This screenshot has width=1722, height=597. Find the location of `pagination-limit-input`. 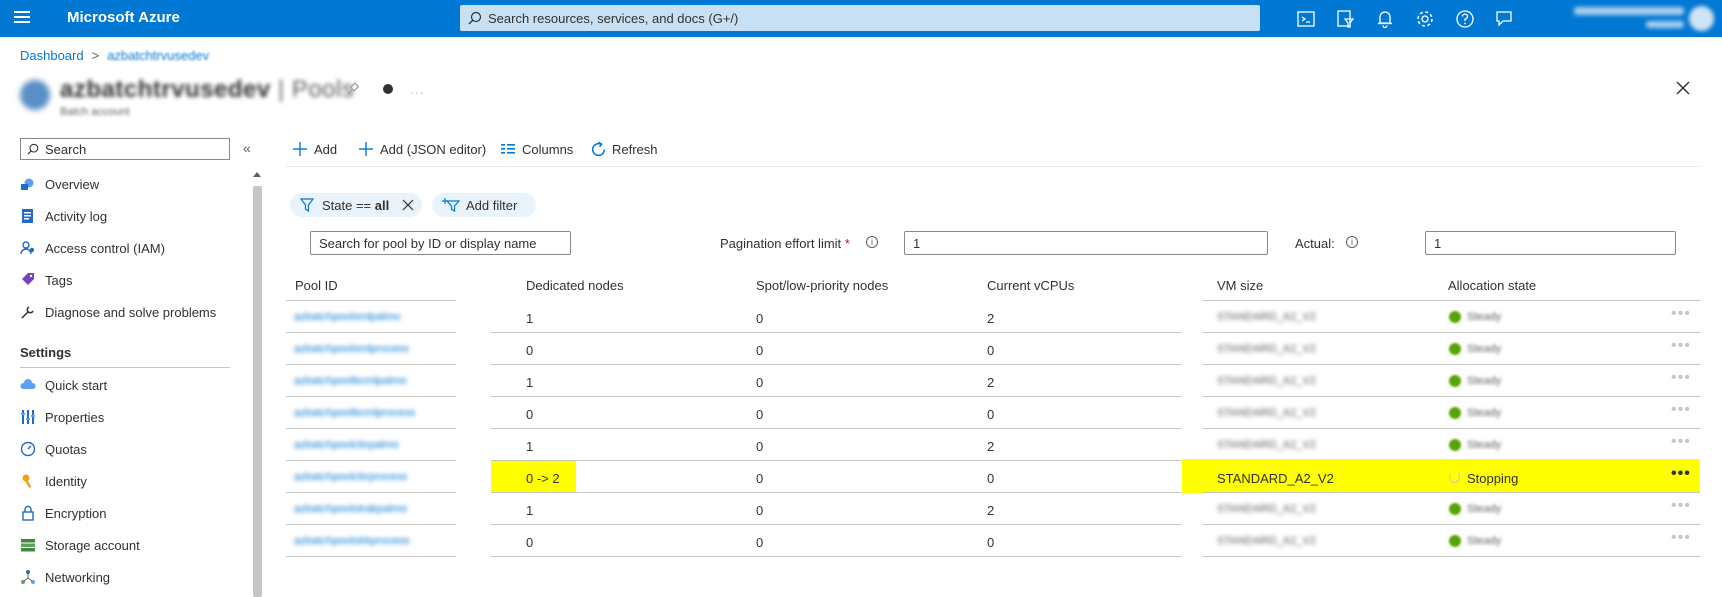

pagination-limit-input is located at coordinates (1086, 243).